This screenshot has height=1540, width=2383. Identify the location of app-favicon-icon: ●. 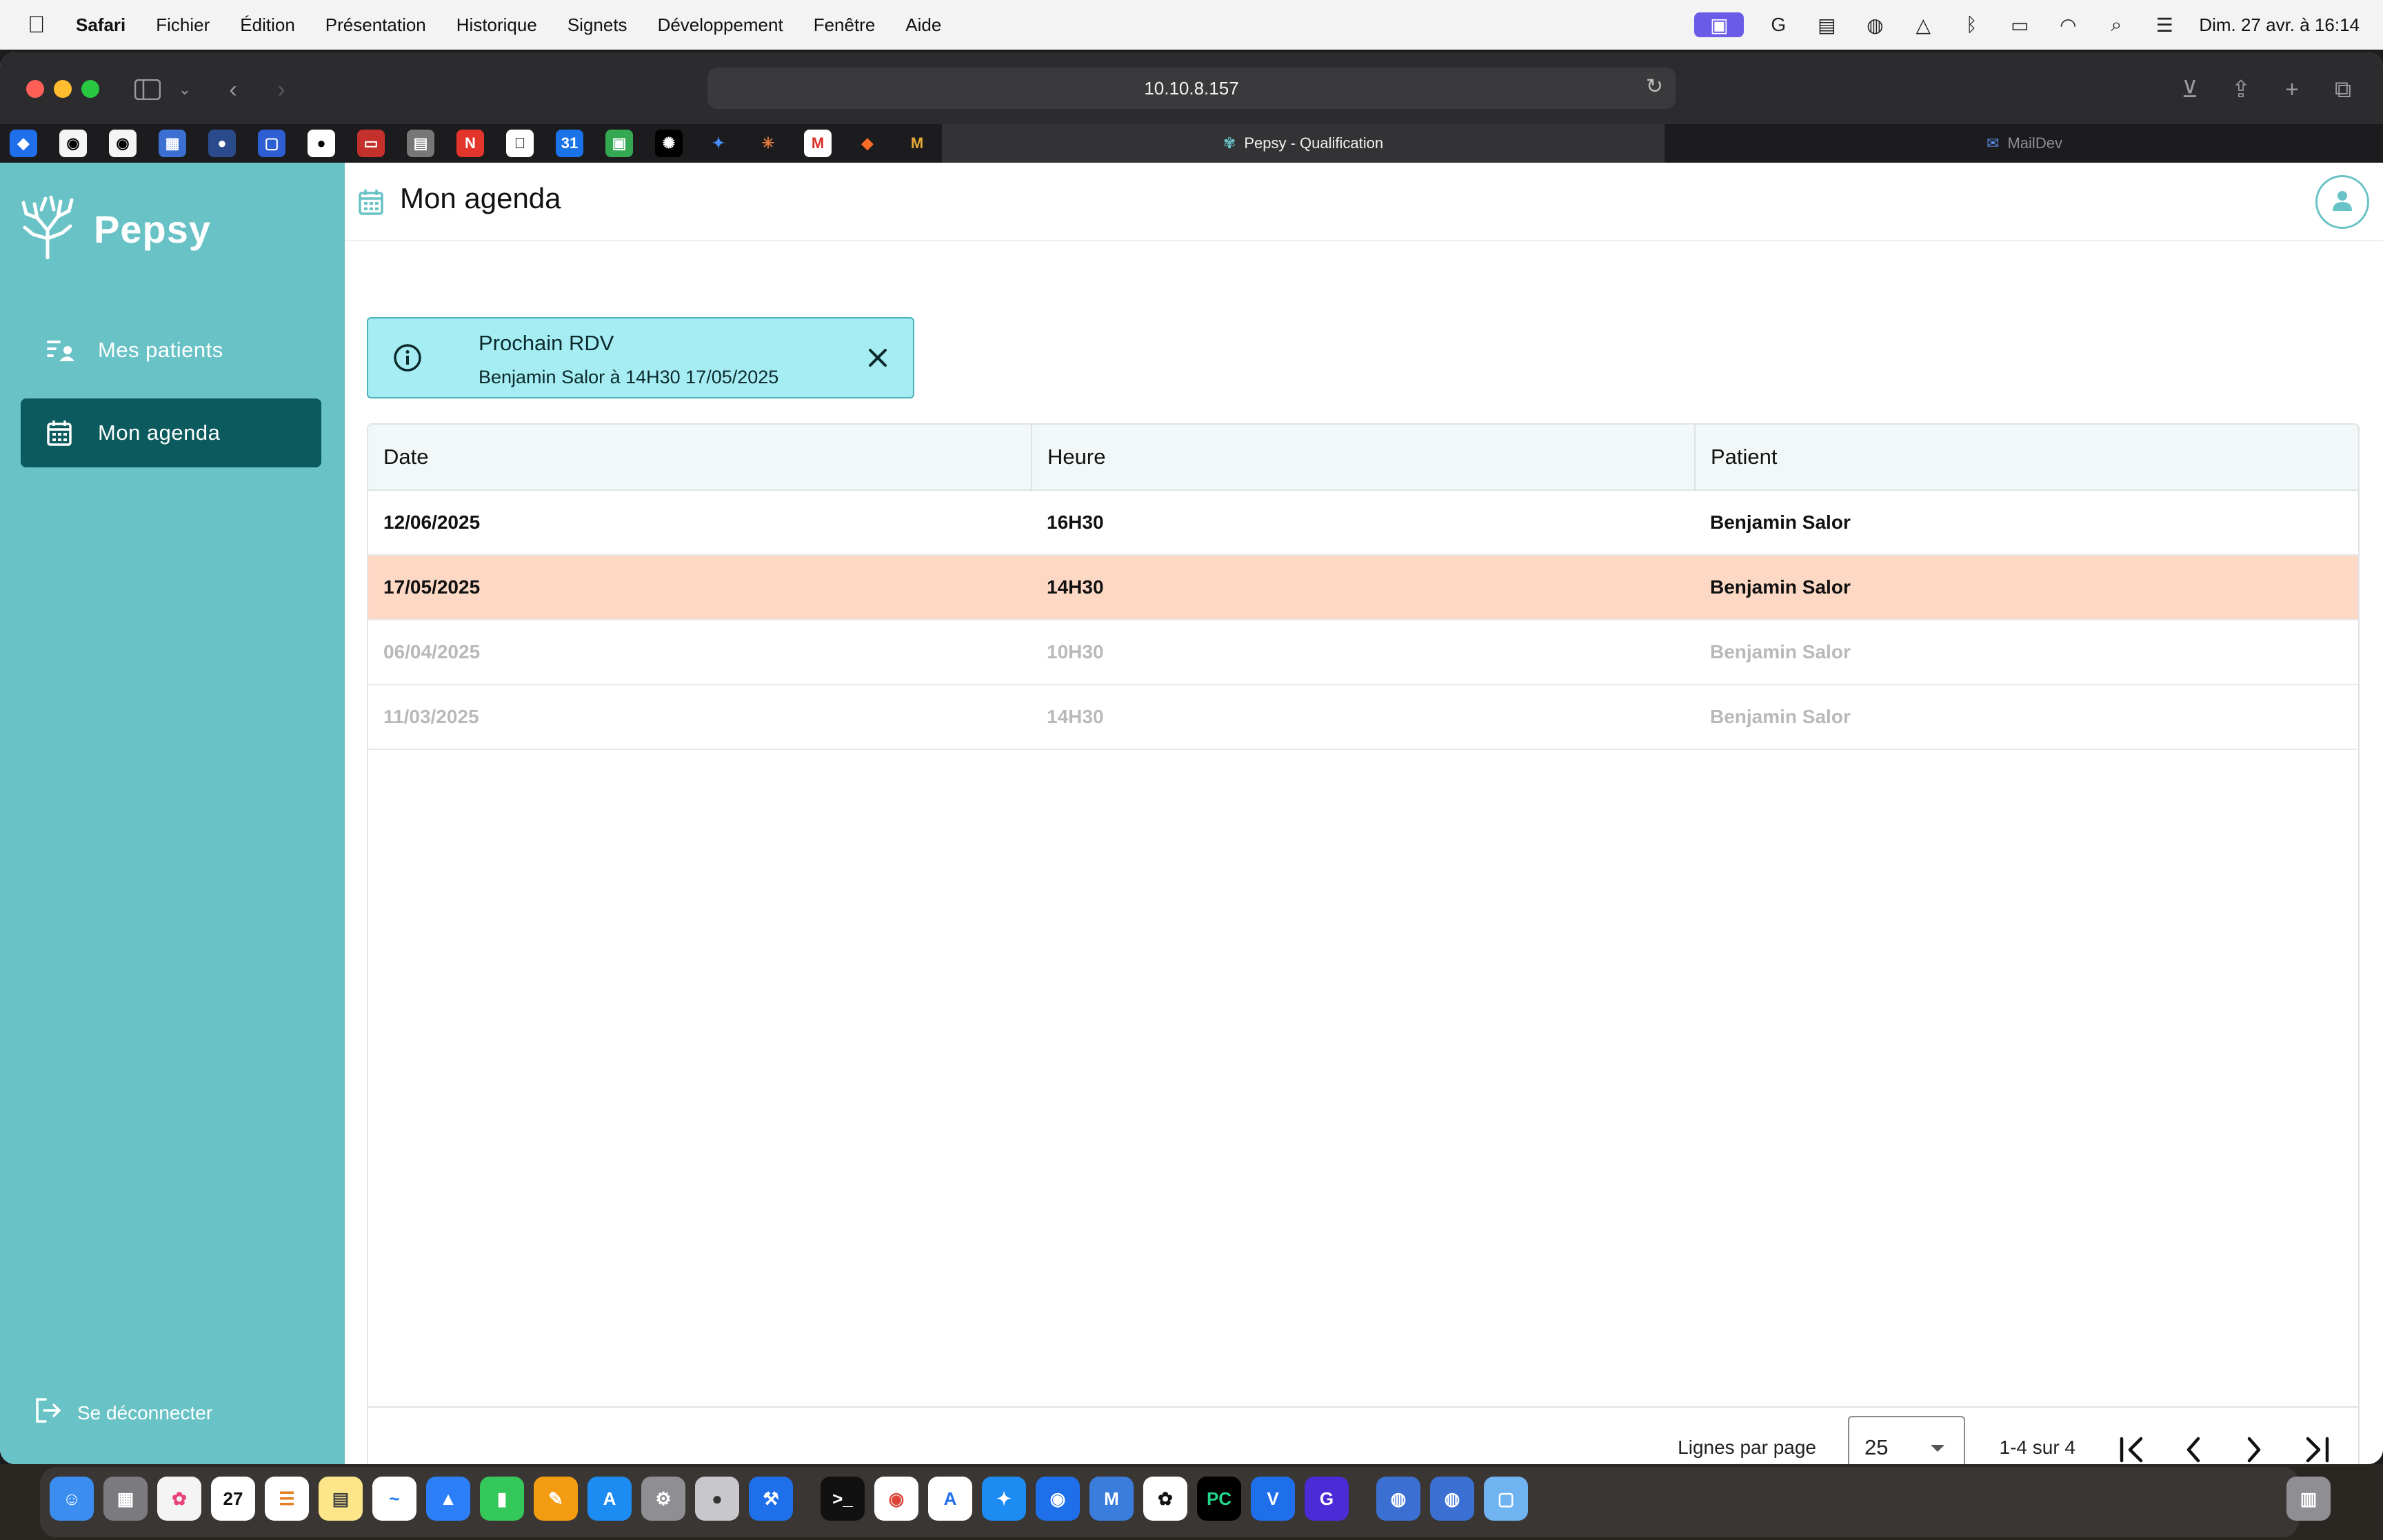
(222, 144).